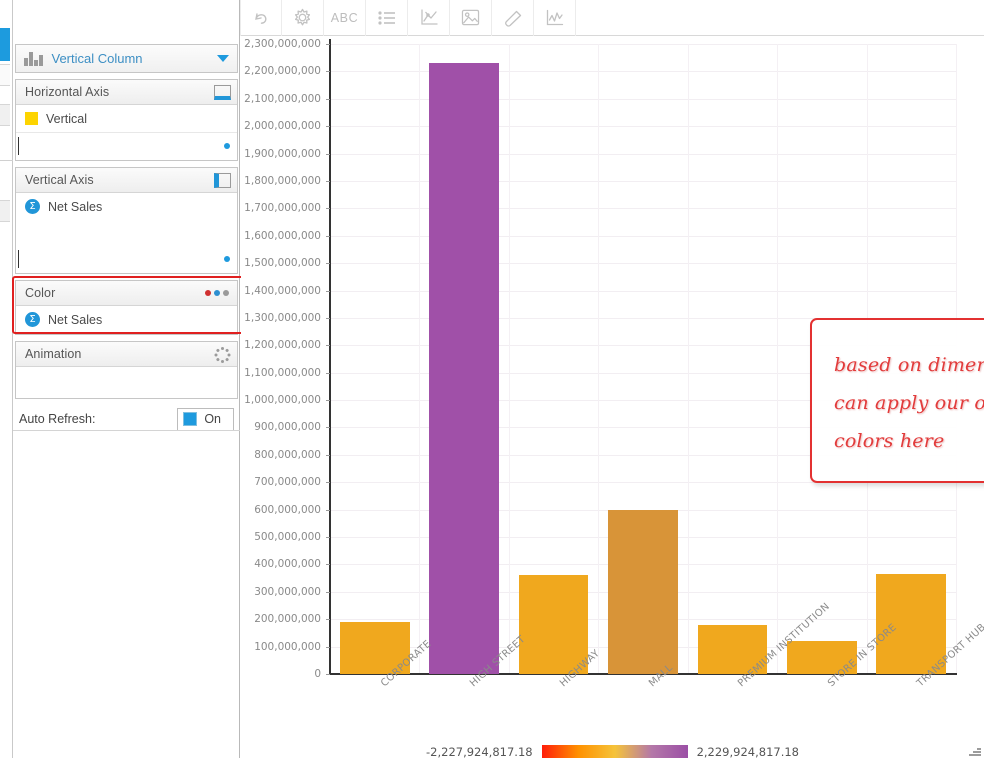 The width and height of the screenshot is (984, 758). What do you see at coordinates (282, 372) in the screenshot?
I see `y-tick-label: 1,100,000,000` at bounding box center [282, 372].